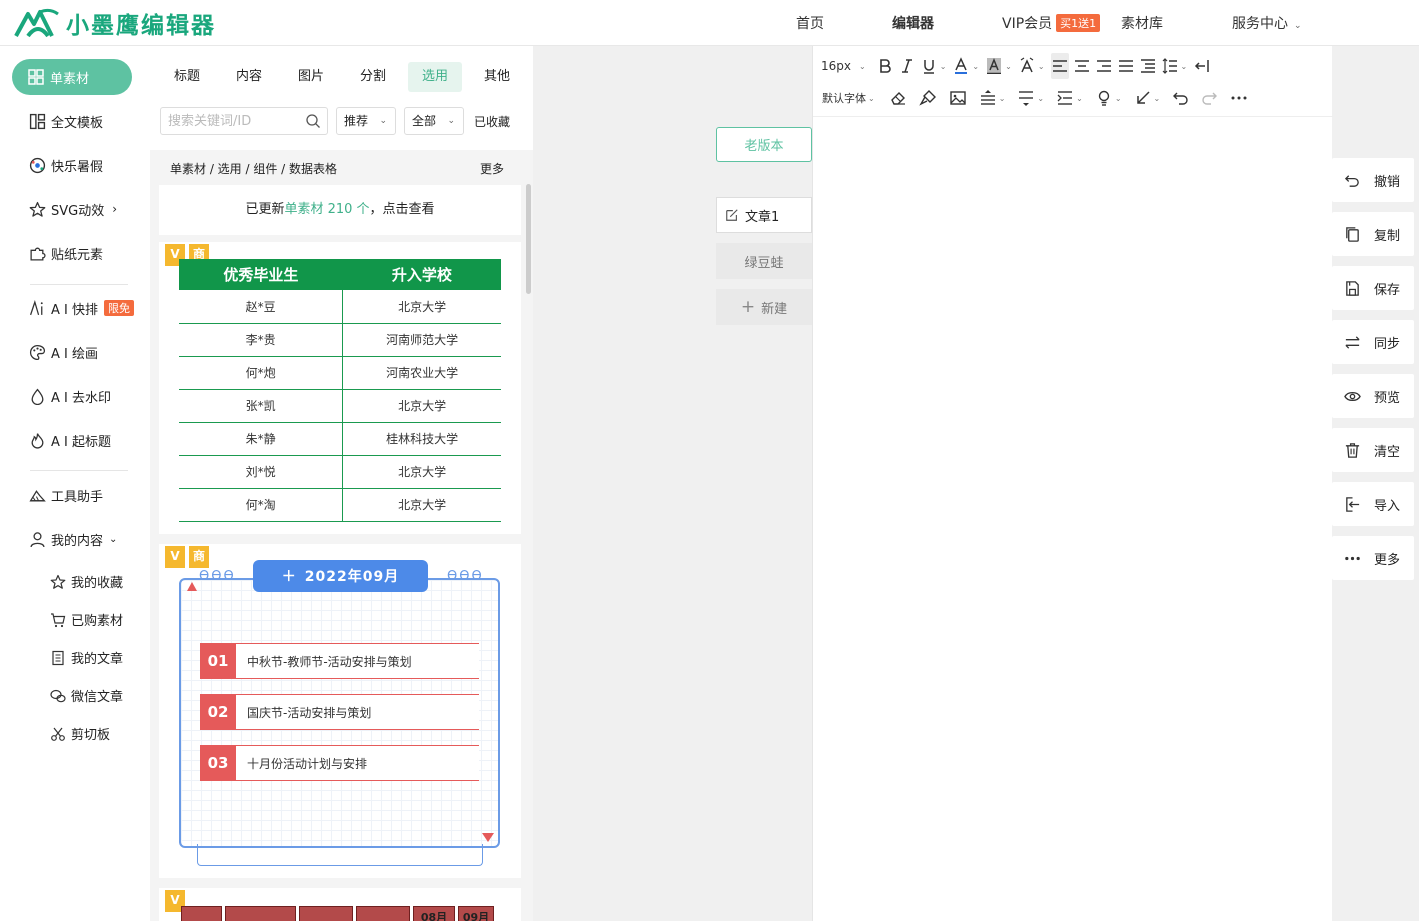  I want to click on collected-filter: 已收藏, so click(492, 121).